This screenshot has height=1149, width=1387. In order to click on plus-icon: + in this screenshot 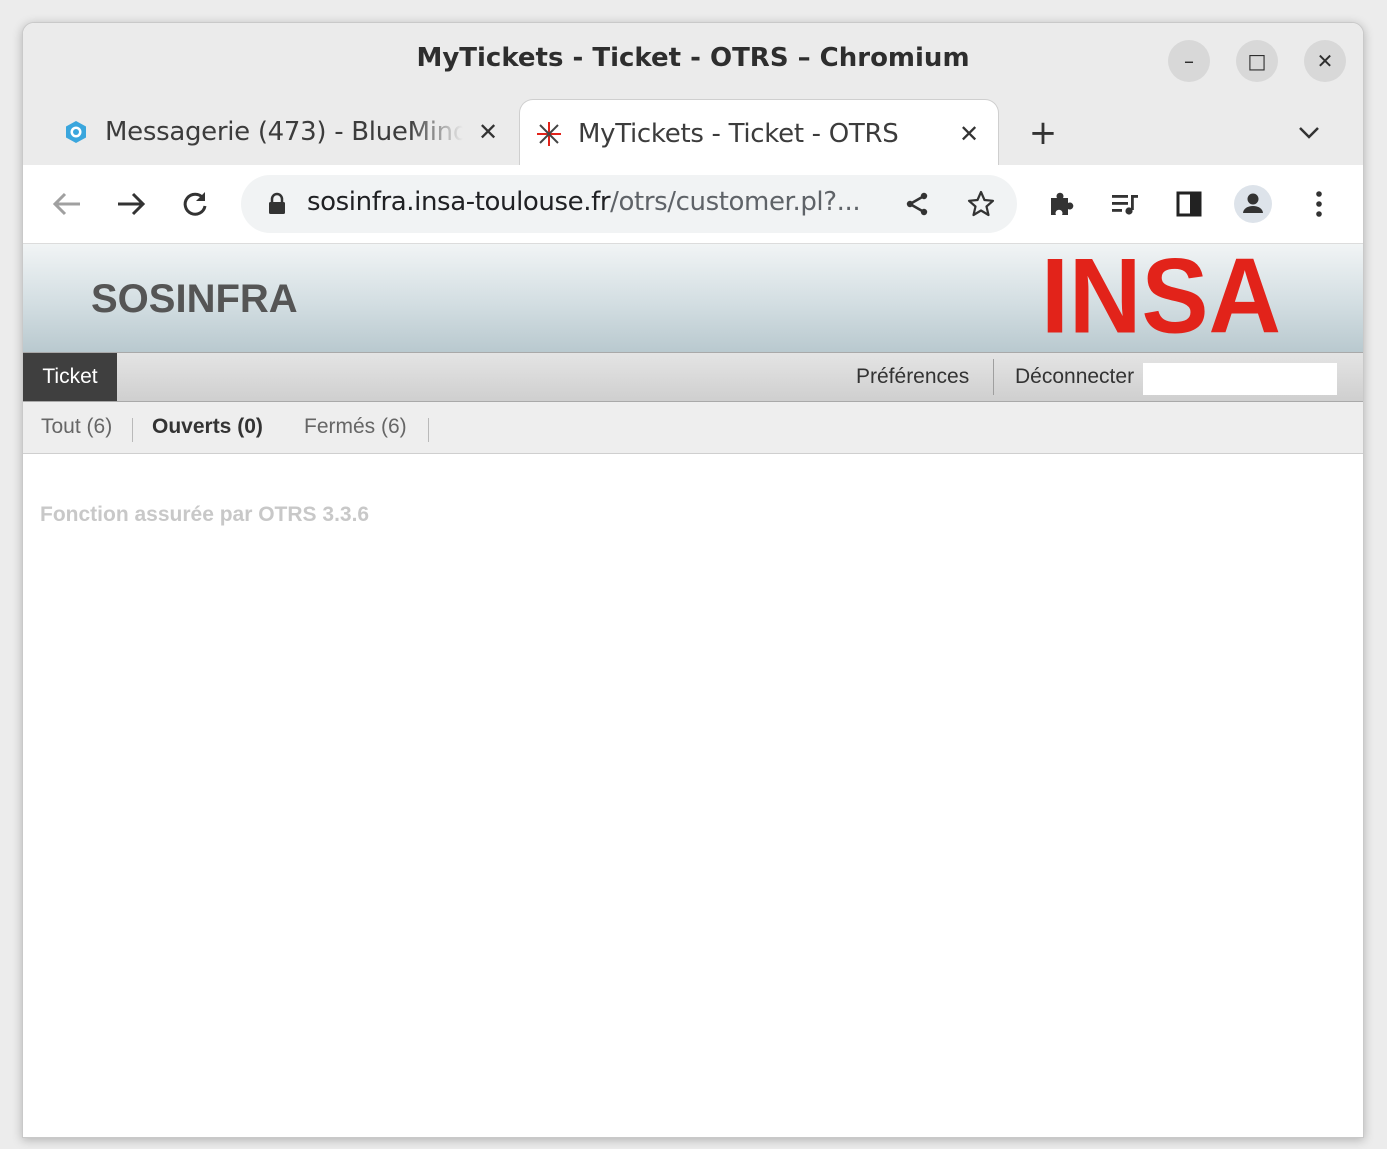, I will do `click(1043, 133)`.